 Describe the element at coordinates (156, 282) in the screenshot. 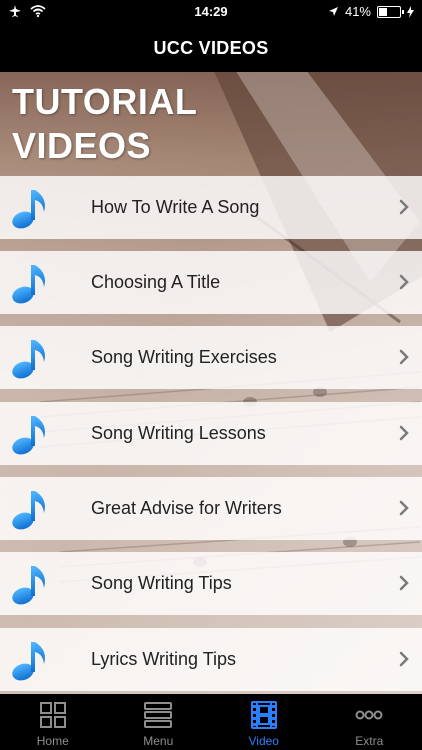

I see `list-item-label: Choosing A Title` at that location.